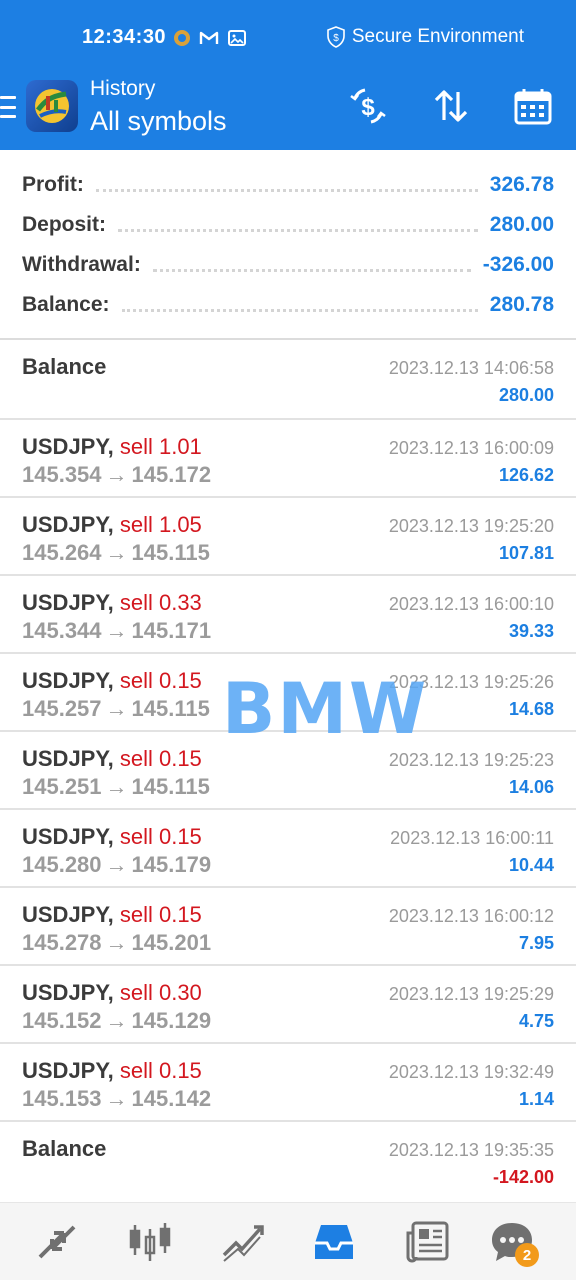  Describe the element at coordinates (62, 552) in the screenshot. I see `deal-open-price: 145.264` at that location.